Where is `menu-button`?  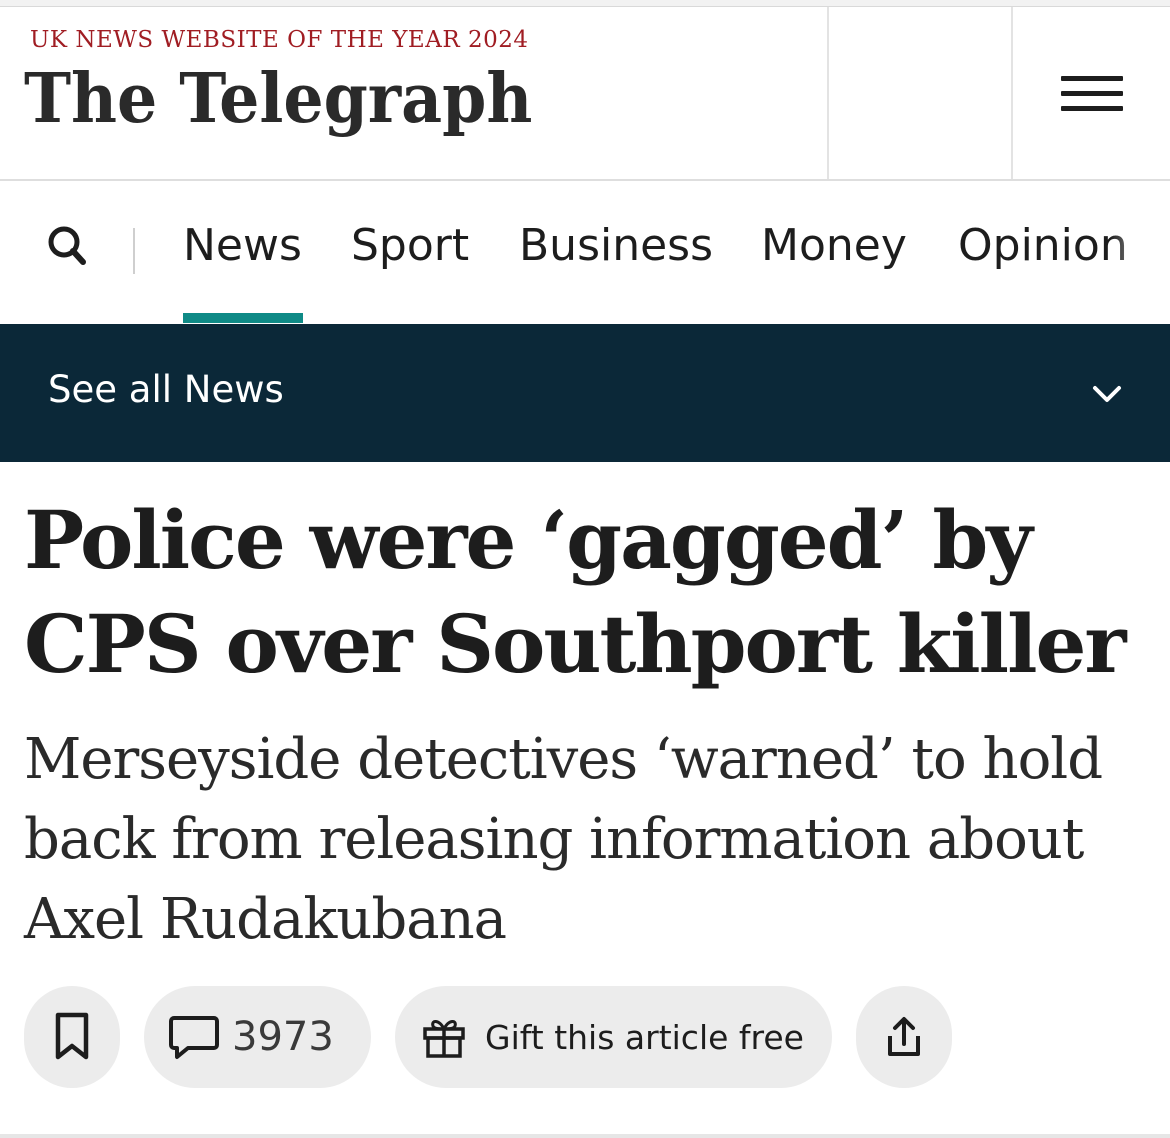
menu-button is located at coordinates (1092, 93).